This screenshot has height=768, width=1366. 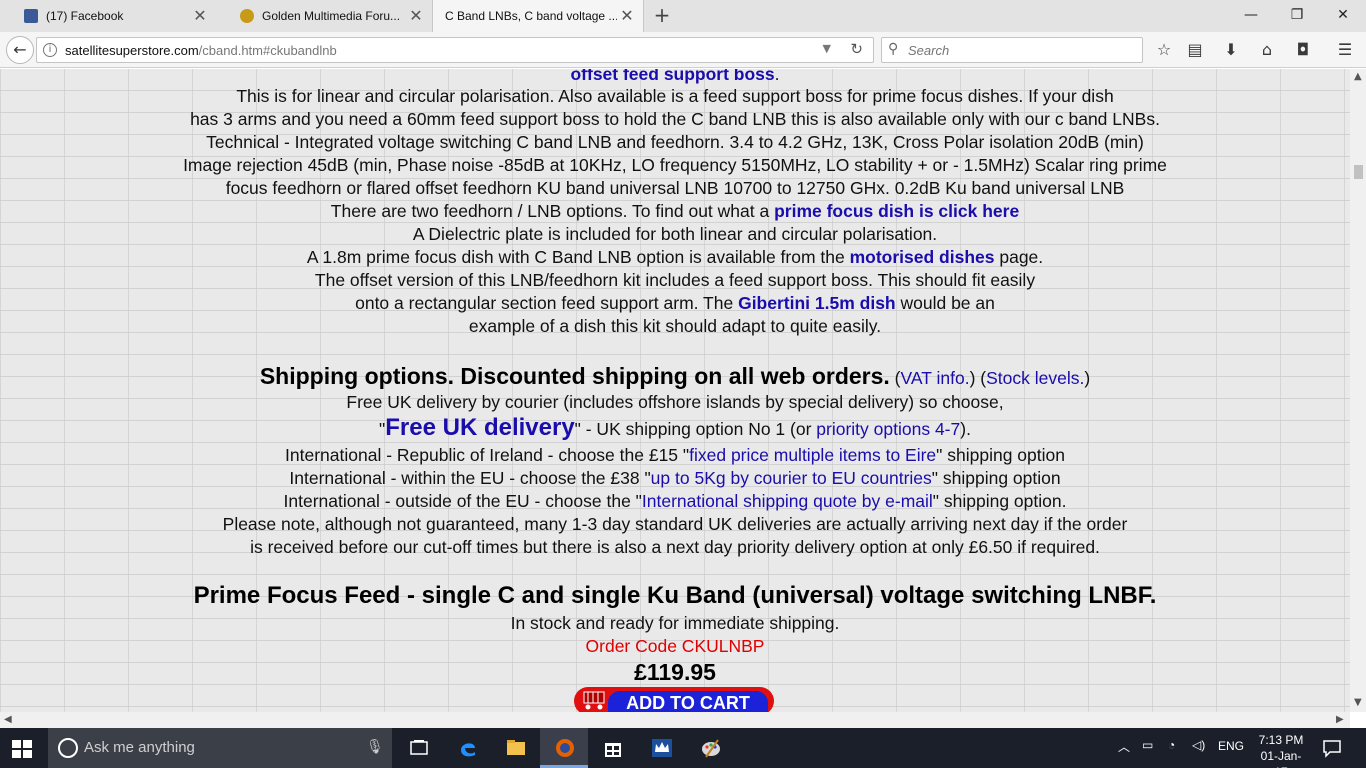 I want to click on vertical-scrollbar: ▲ ▼, so click(x=1358, y=390).